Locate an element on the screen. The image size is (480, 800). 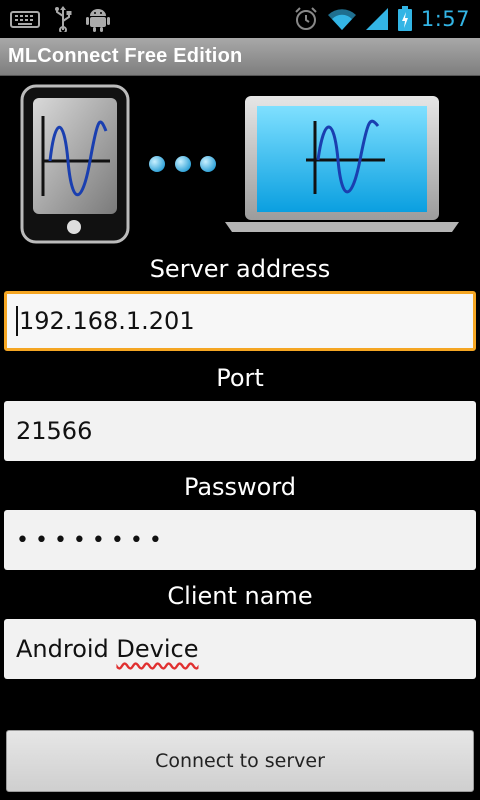
client-name-label: Client name is located at coordinates (240, 596).